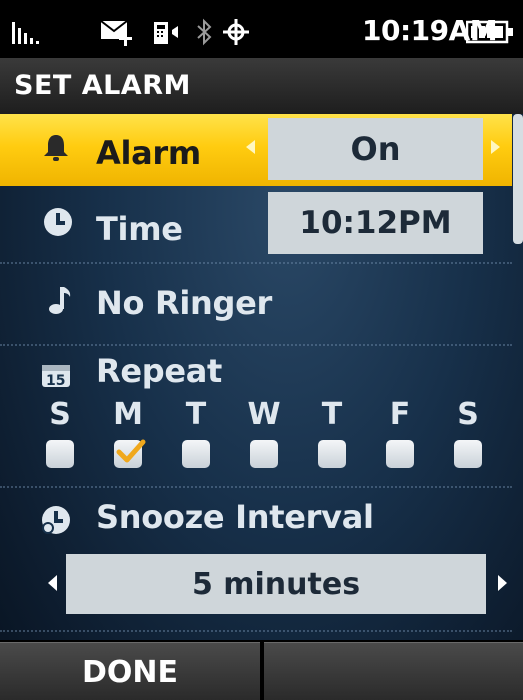  I want to click on time-value: 10:12PM, so click(375, 223).